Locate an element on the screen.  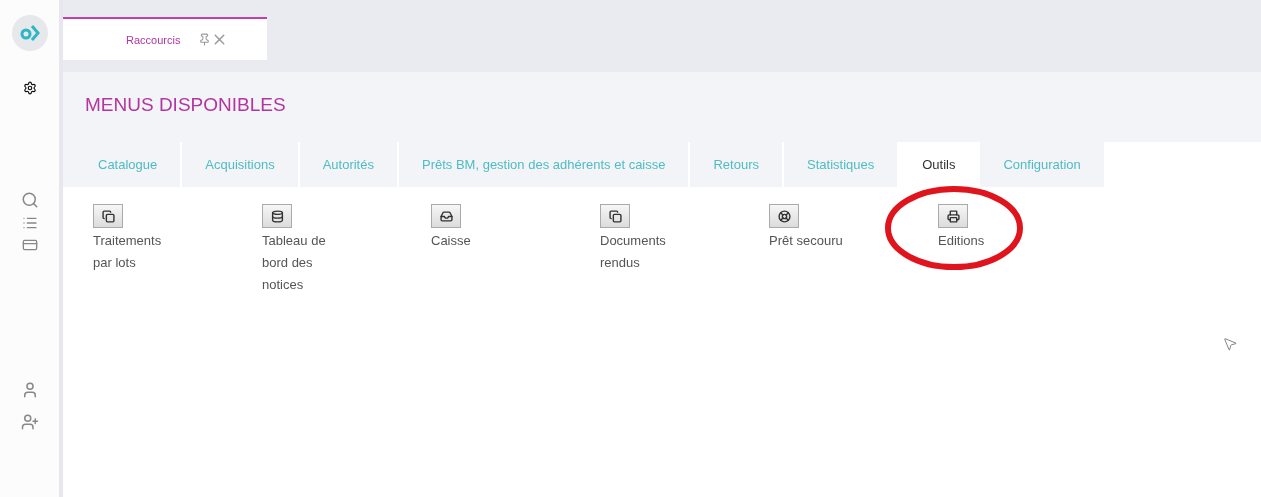
lifebuoy-icon is located at coordinates (784, 216).